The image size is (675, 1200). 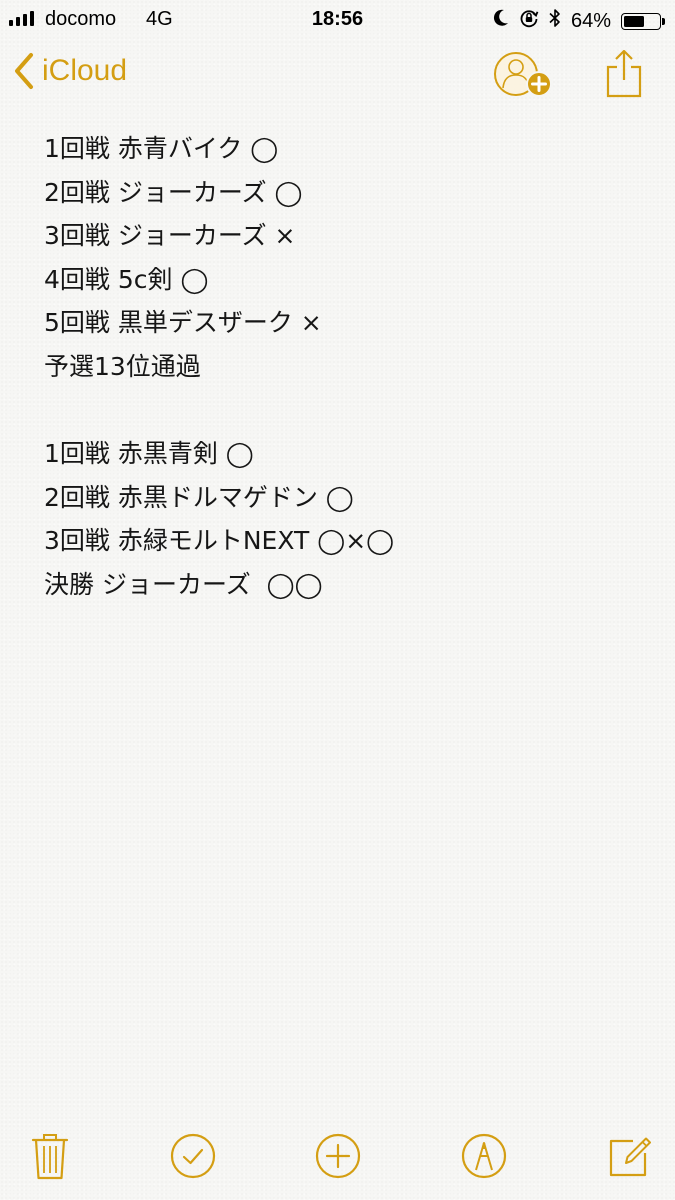 I want to click on back-button: iCloud, so click(x=70, y=71).